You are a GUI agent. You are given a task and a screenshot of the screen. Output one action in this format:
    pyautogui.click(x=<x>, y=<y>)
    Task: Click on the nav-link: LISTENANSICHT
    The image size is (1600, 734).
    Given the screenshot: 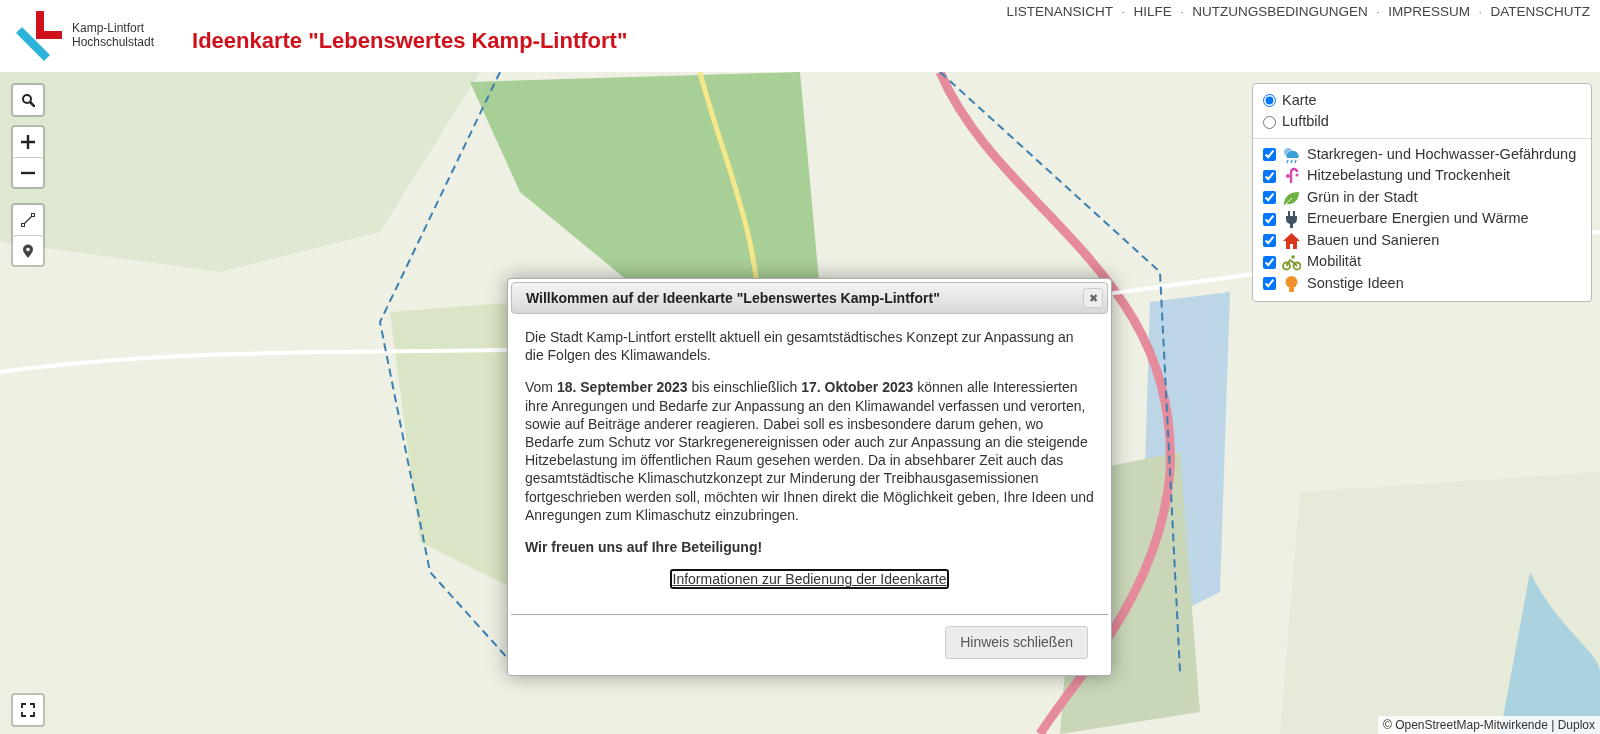 What is the action you would take?
    pyautogui.click(x=1059, y=12)
    